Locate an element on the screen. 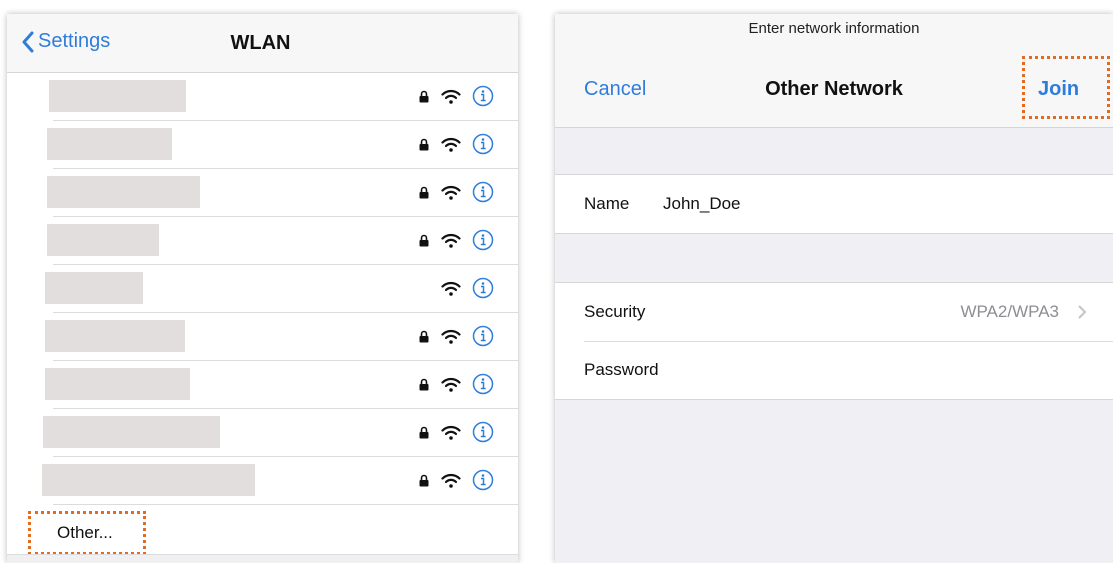 The image size is (1113, 563). security-row: Security WPA2/WPA3 is located at coordinates (834, 312).